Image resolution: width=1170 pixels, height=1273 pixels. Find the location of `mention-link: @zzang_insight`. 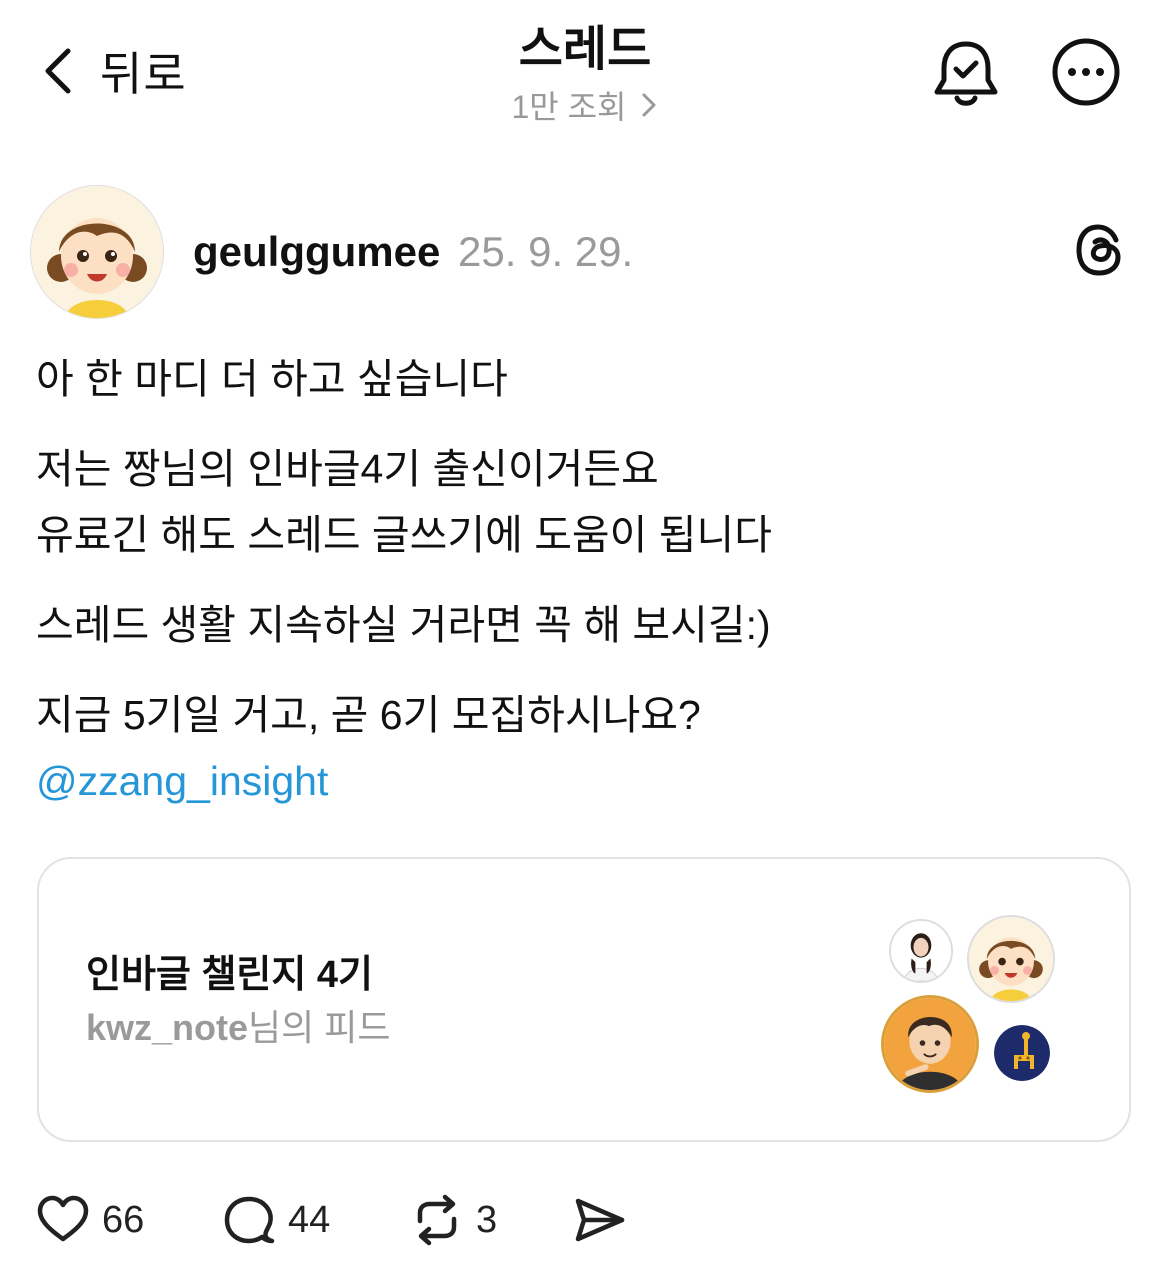

mention-link: @zzang_insight is located at coordinates (586, 781).